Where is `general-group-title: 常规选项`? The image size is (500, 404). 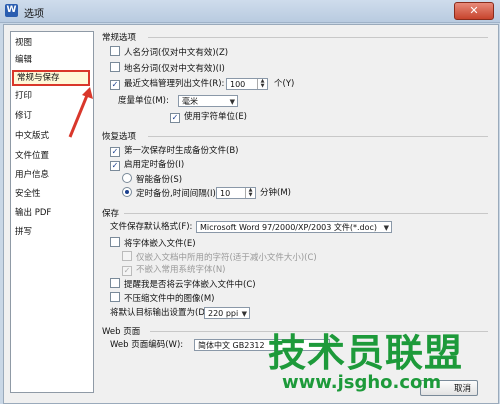
general-group-title: 常规选项 is located at coordinates (119, 38).